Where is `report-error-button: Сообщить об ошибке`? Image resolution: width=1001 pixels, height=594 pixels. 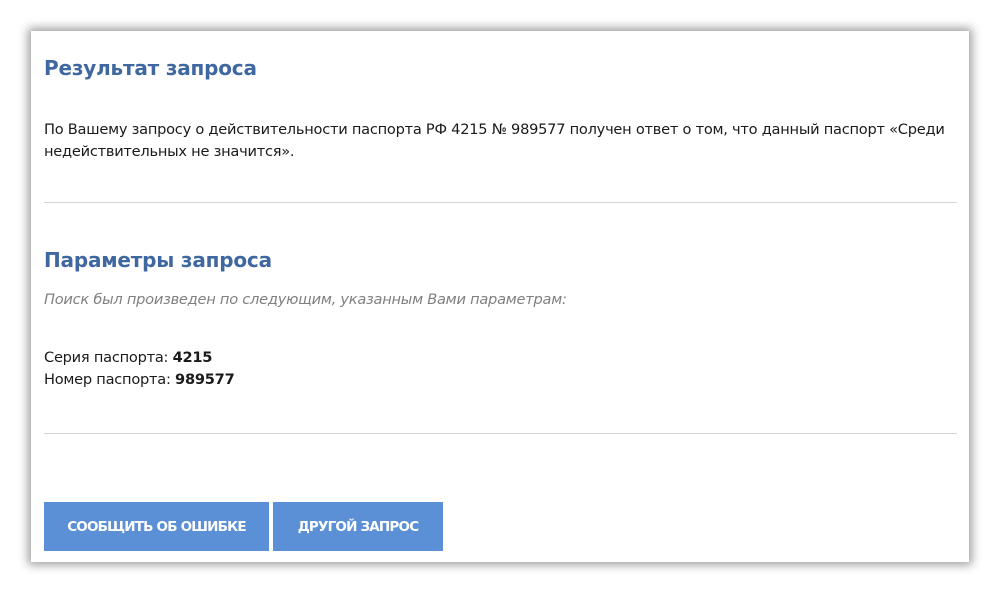 report-error-button: Сообщить об ошибке is located at coordinates (156, 526).